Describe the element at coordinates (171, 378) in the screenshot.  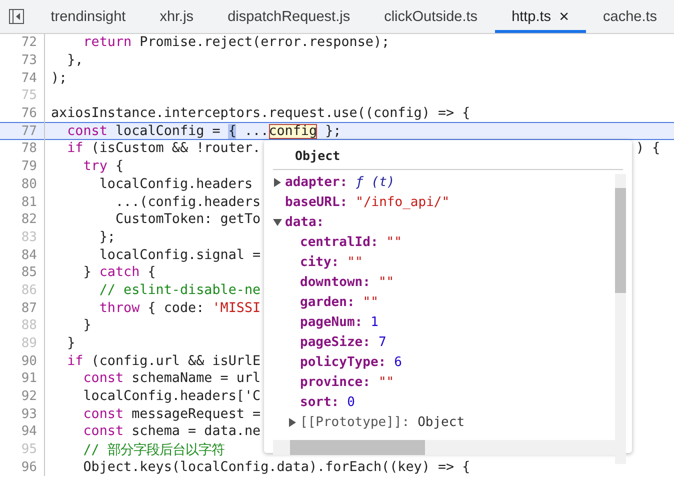
I see `code-line: const schemaName = url` at that location.